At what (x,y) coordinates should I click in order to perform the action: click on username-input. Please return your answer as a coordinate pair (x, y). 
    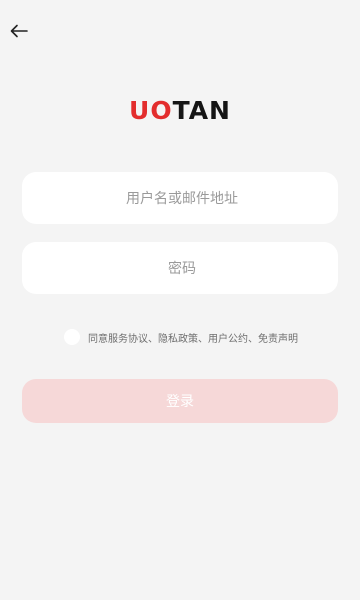
    Looking at the image, I should click on (182, 199).